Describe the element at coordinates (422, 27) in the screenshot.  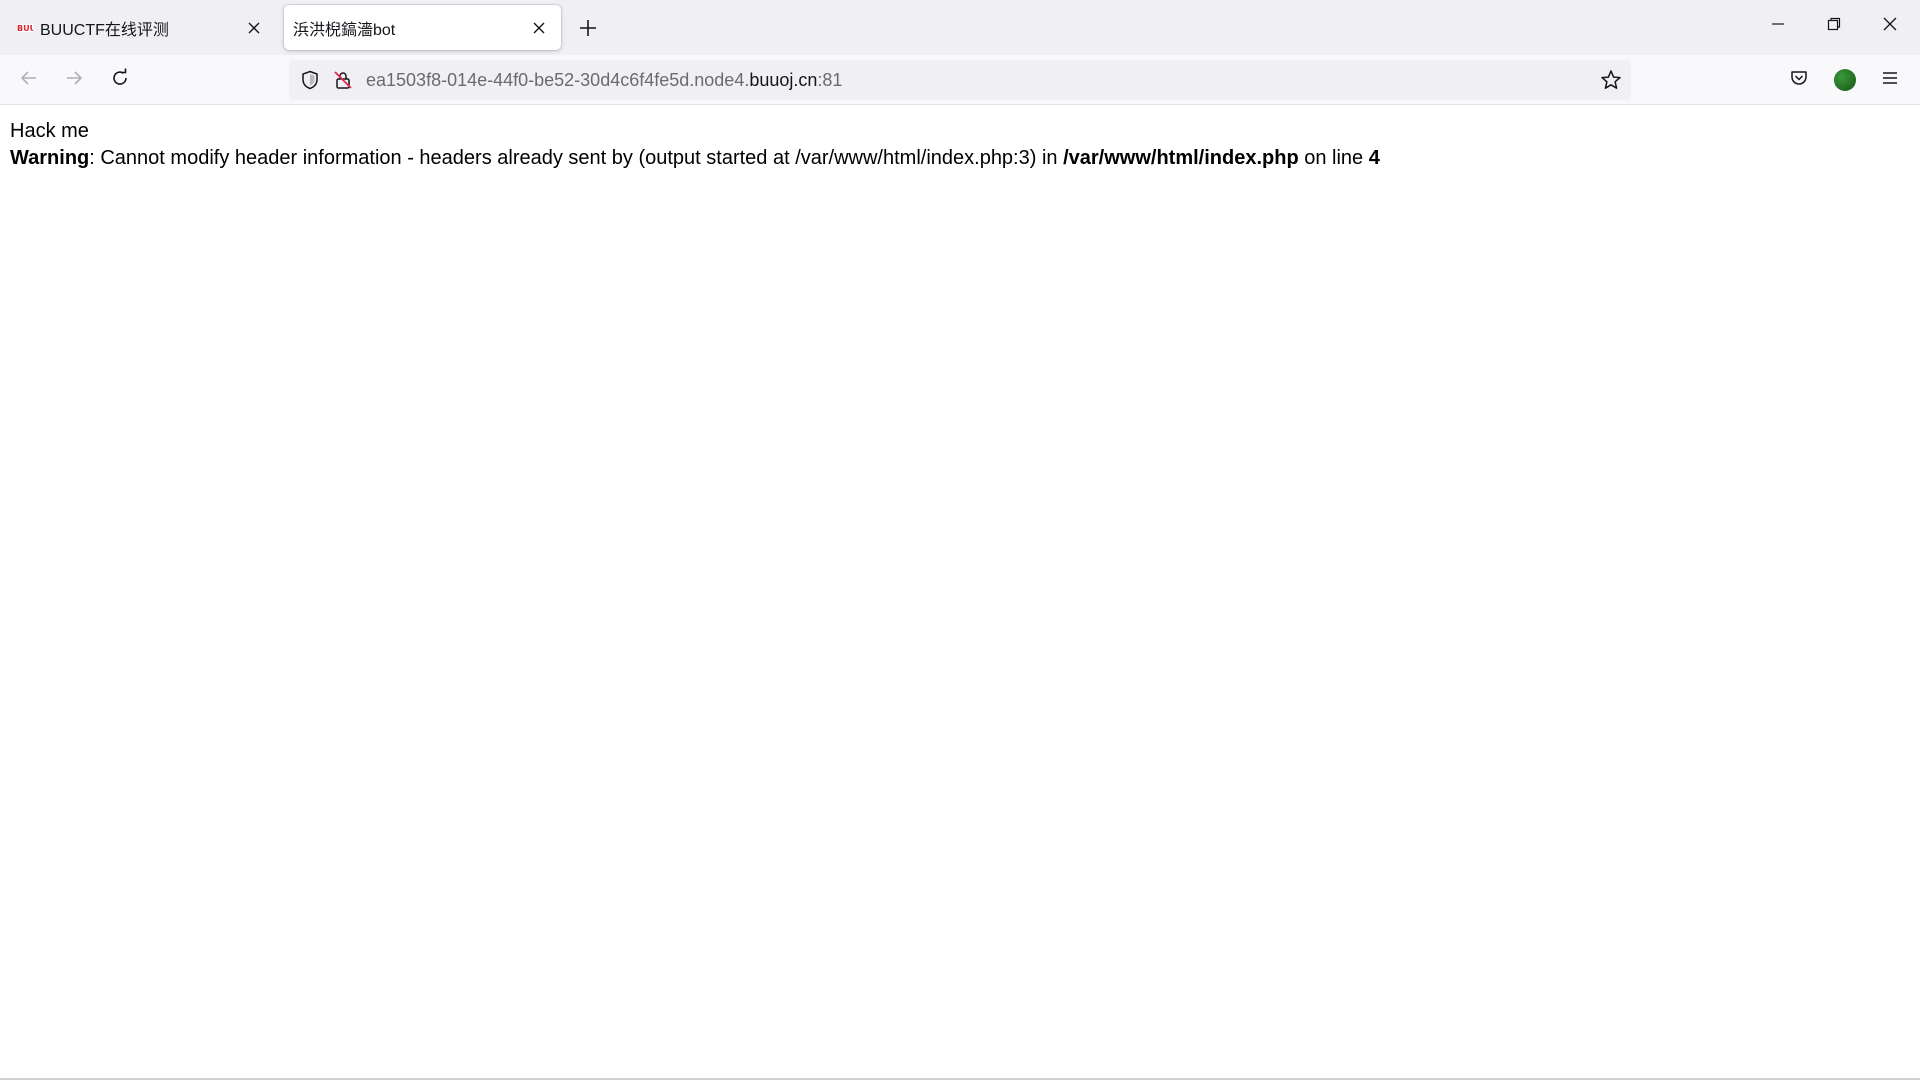
I see `tab-active: 浜洪棿鎬濇bot` at that location.